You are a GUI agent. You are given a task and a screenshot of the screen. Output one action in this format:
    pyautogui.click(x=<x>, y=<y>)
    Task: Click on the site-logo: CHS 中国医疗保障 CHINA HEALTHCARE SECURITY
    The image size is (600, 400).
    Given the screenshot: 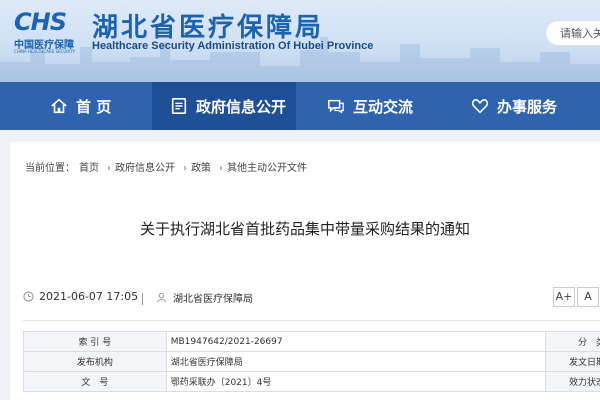 What is the action you would take?
    pyautogui.click(x=49, y=31)
    